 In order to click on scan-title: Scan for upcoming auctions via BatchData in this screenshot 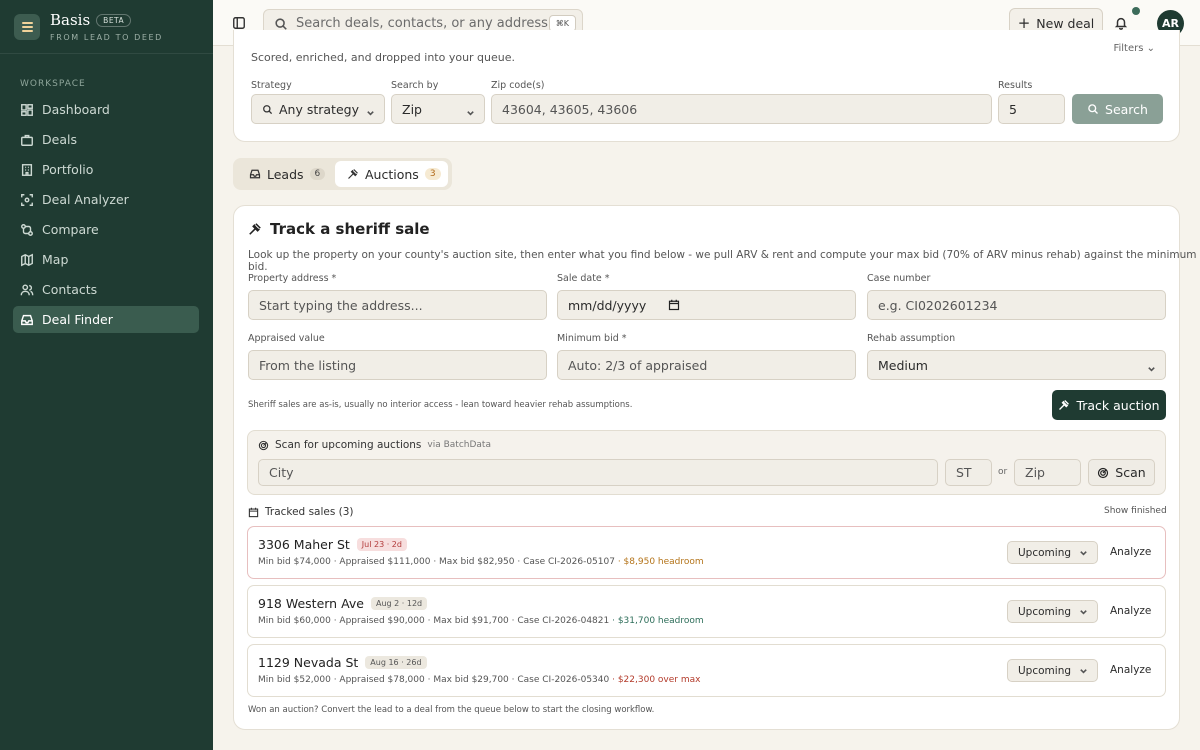, I will do `click(374, 445)`.